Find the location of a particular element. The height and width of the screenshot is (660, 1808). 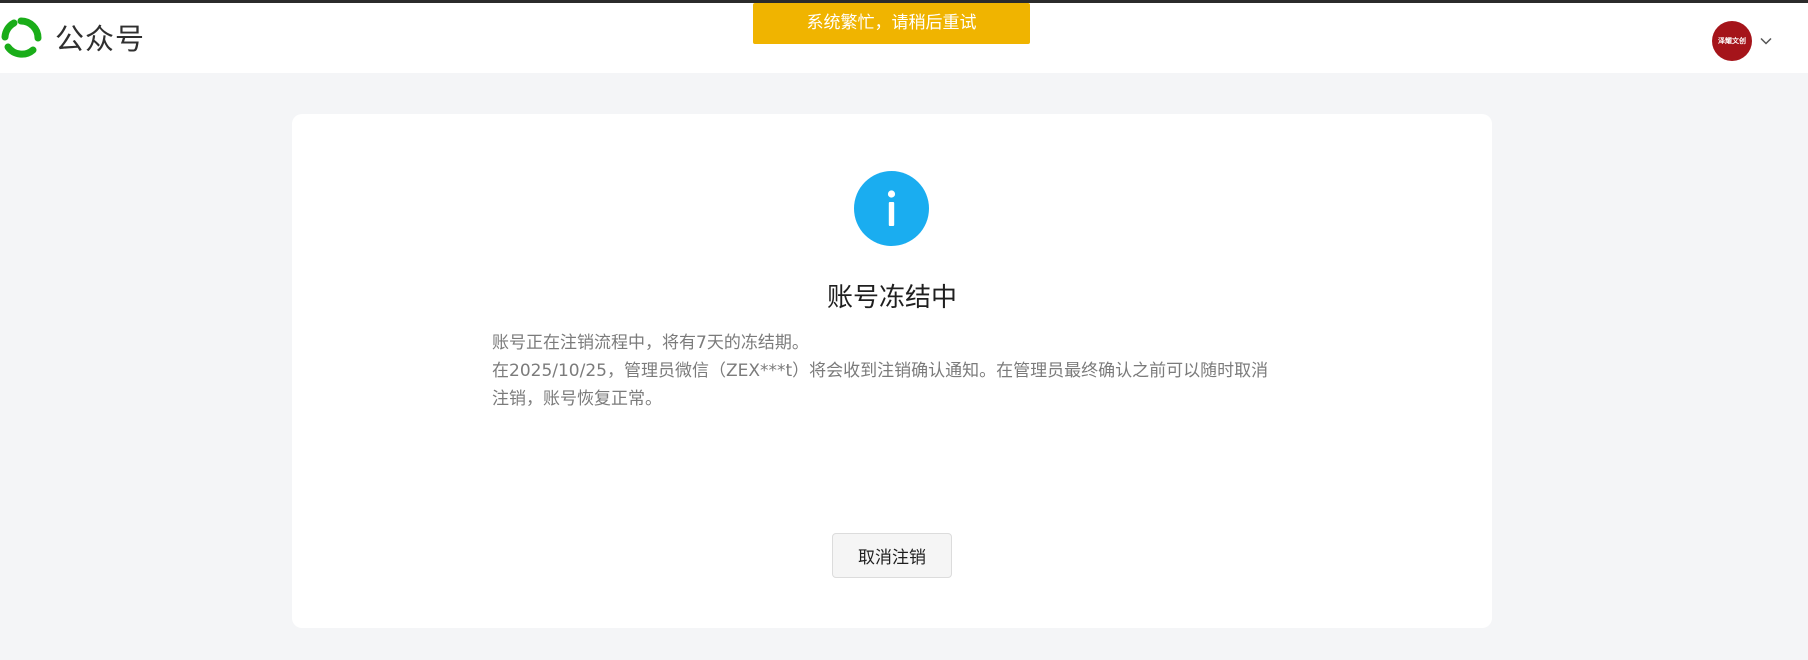

info-icon is located at coordinates (891, 208).